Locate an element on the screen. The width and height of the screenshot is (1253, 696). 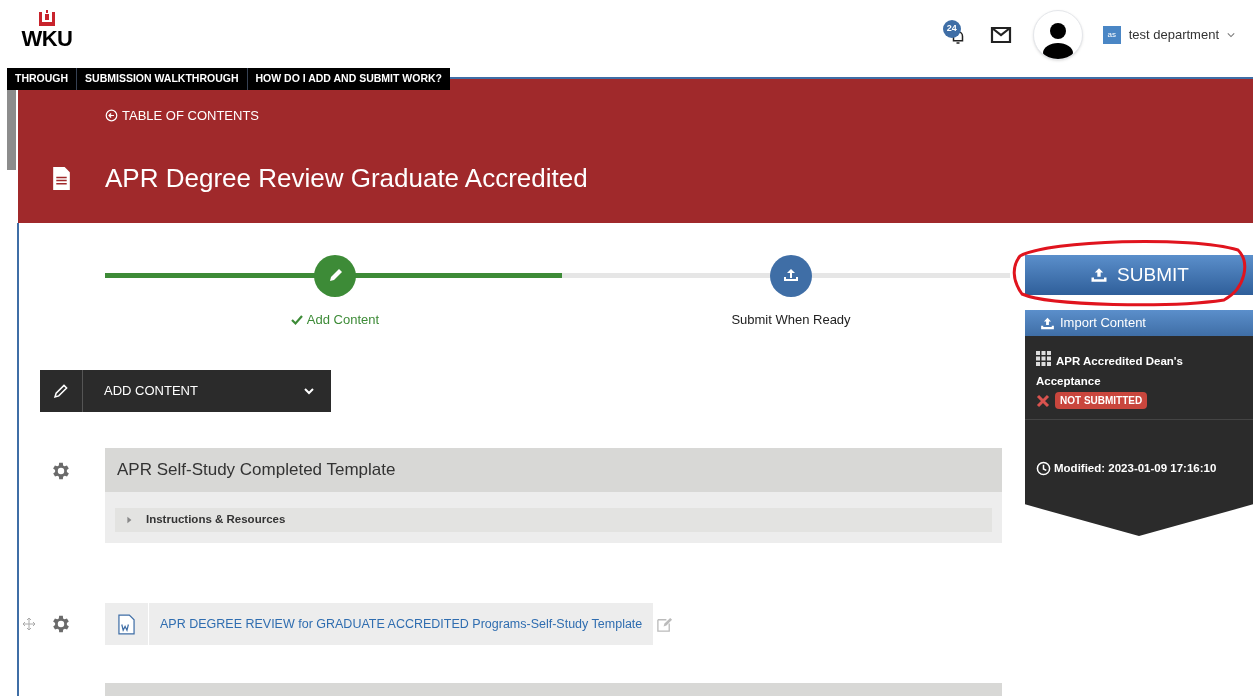
page-title: APR Degree Review Graduate Accredited is located at coordinates (346, 178).